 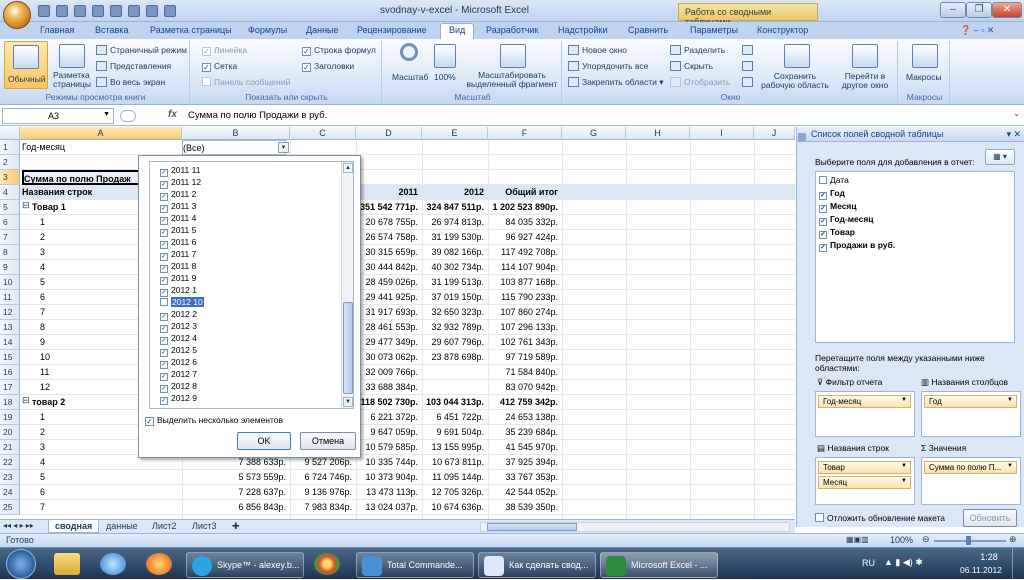 What do you see at coordinates (714, 30) in the screenshot?
I see `tab-options: Параметры` at bounding box center [714, 30].